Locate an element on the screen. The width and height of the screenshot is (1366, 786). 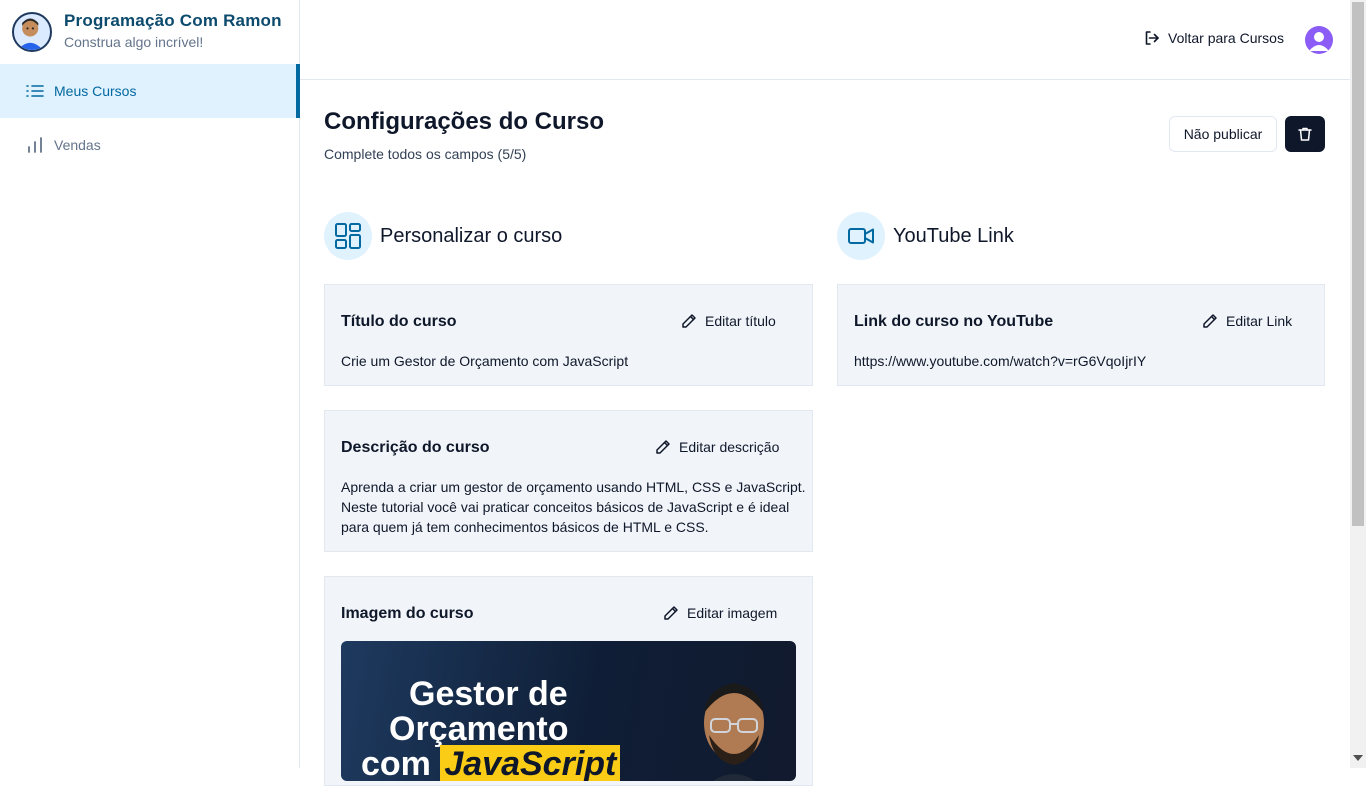
video-icon is located at coordinates (861, 236).